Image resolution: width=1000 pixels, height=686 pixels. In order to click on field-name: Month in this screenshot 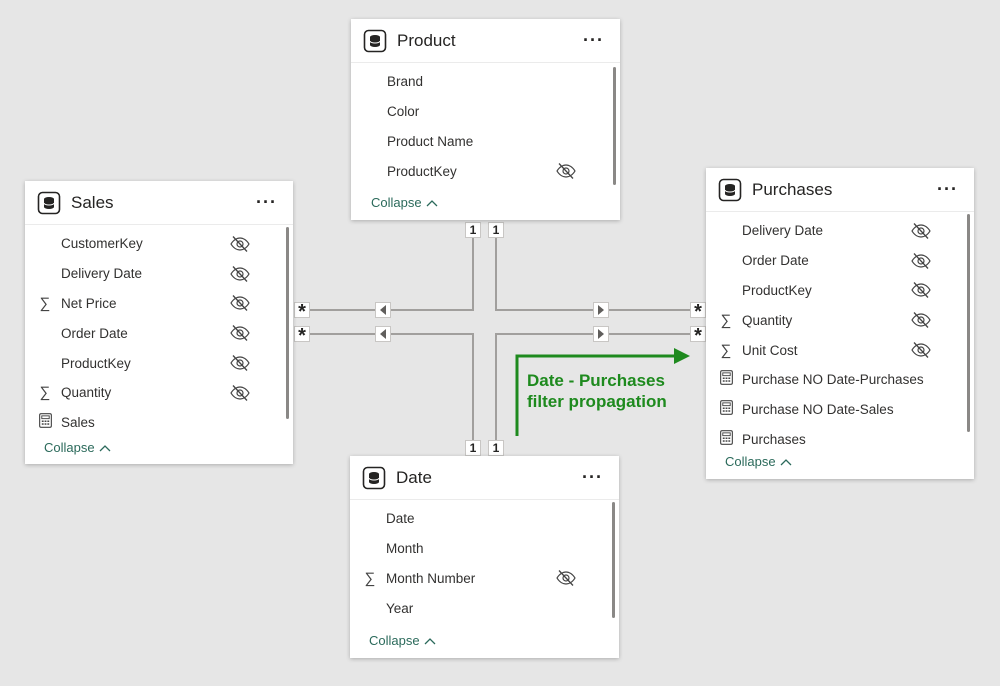, I will do `click(405, 549)`.